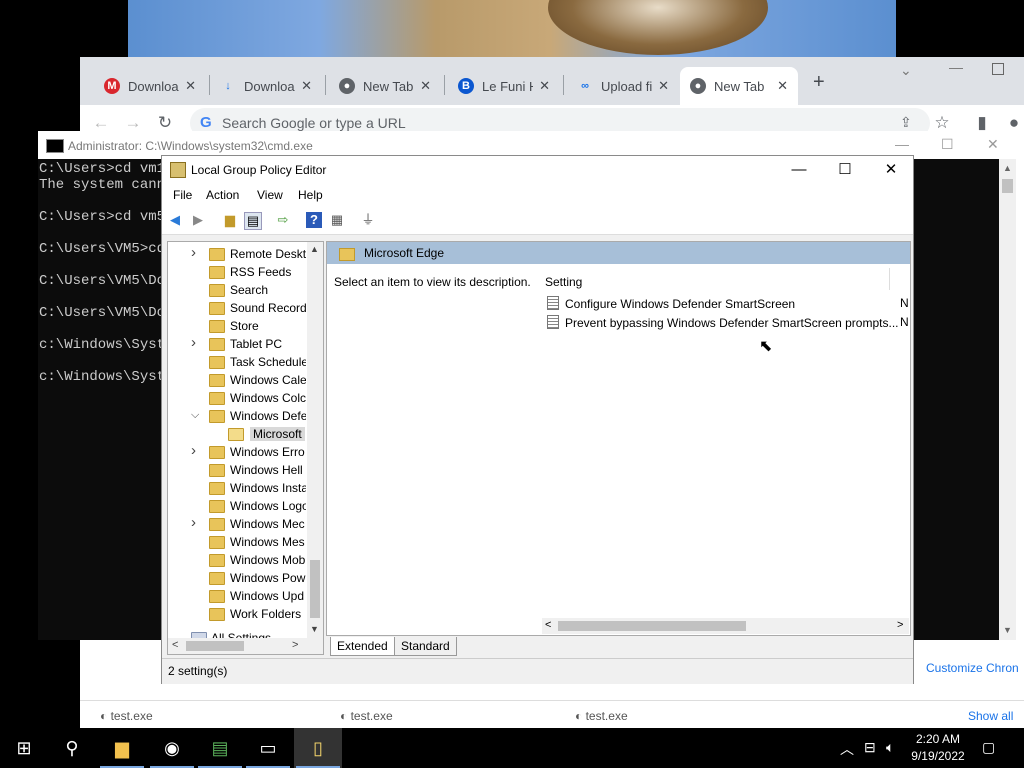 The image size is (1024, 768). Describe the element at coordinates (230, 220) in the screenshot. I see `up-folder-icon: ▆` at that location.